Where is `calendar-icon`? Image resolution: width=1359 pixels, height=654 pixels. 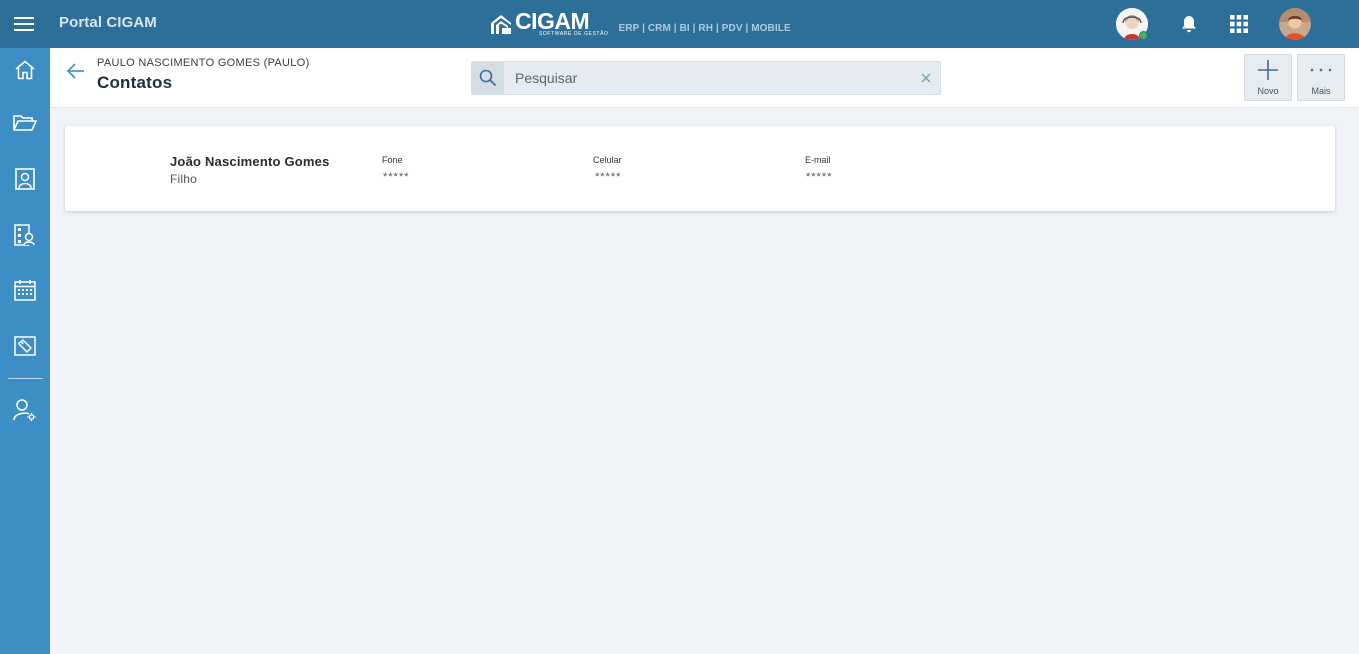 calendar-icon is located at coordinates (25, 290).